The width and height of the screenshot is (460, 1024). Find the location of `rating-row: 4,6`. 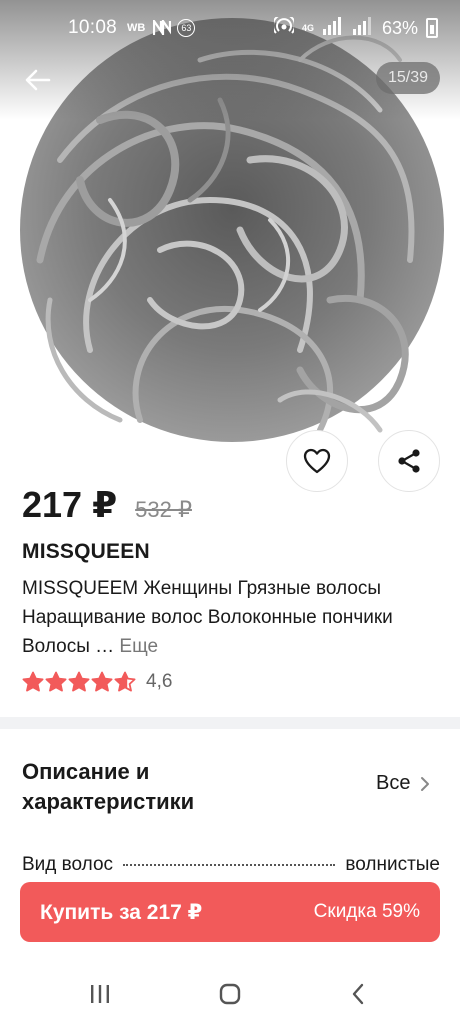

rating-row: 4,6 is located at coordinates (97, 682).